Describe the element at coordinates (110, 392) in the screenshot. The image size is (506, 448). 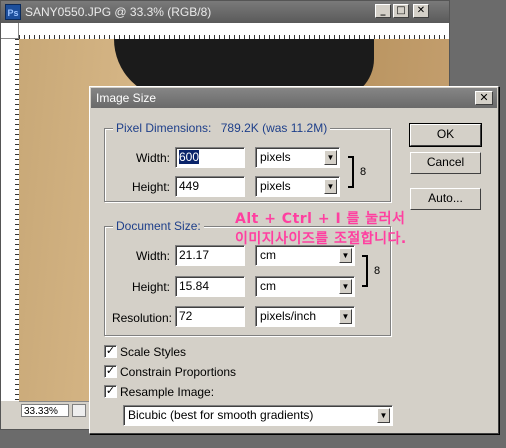
I see `resample-image-checkbox: ✓` at that location.